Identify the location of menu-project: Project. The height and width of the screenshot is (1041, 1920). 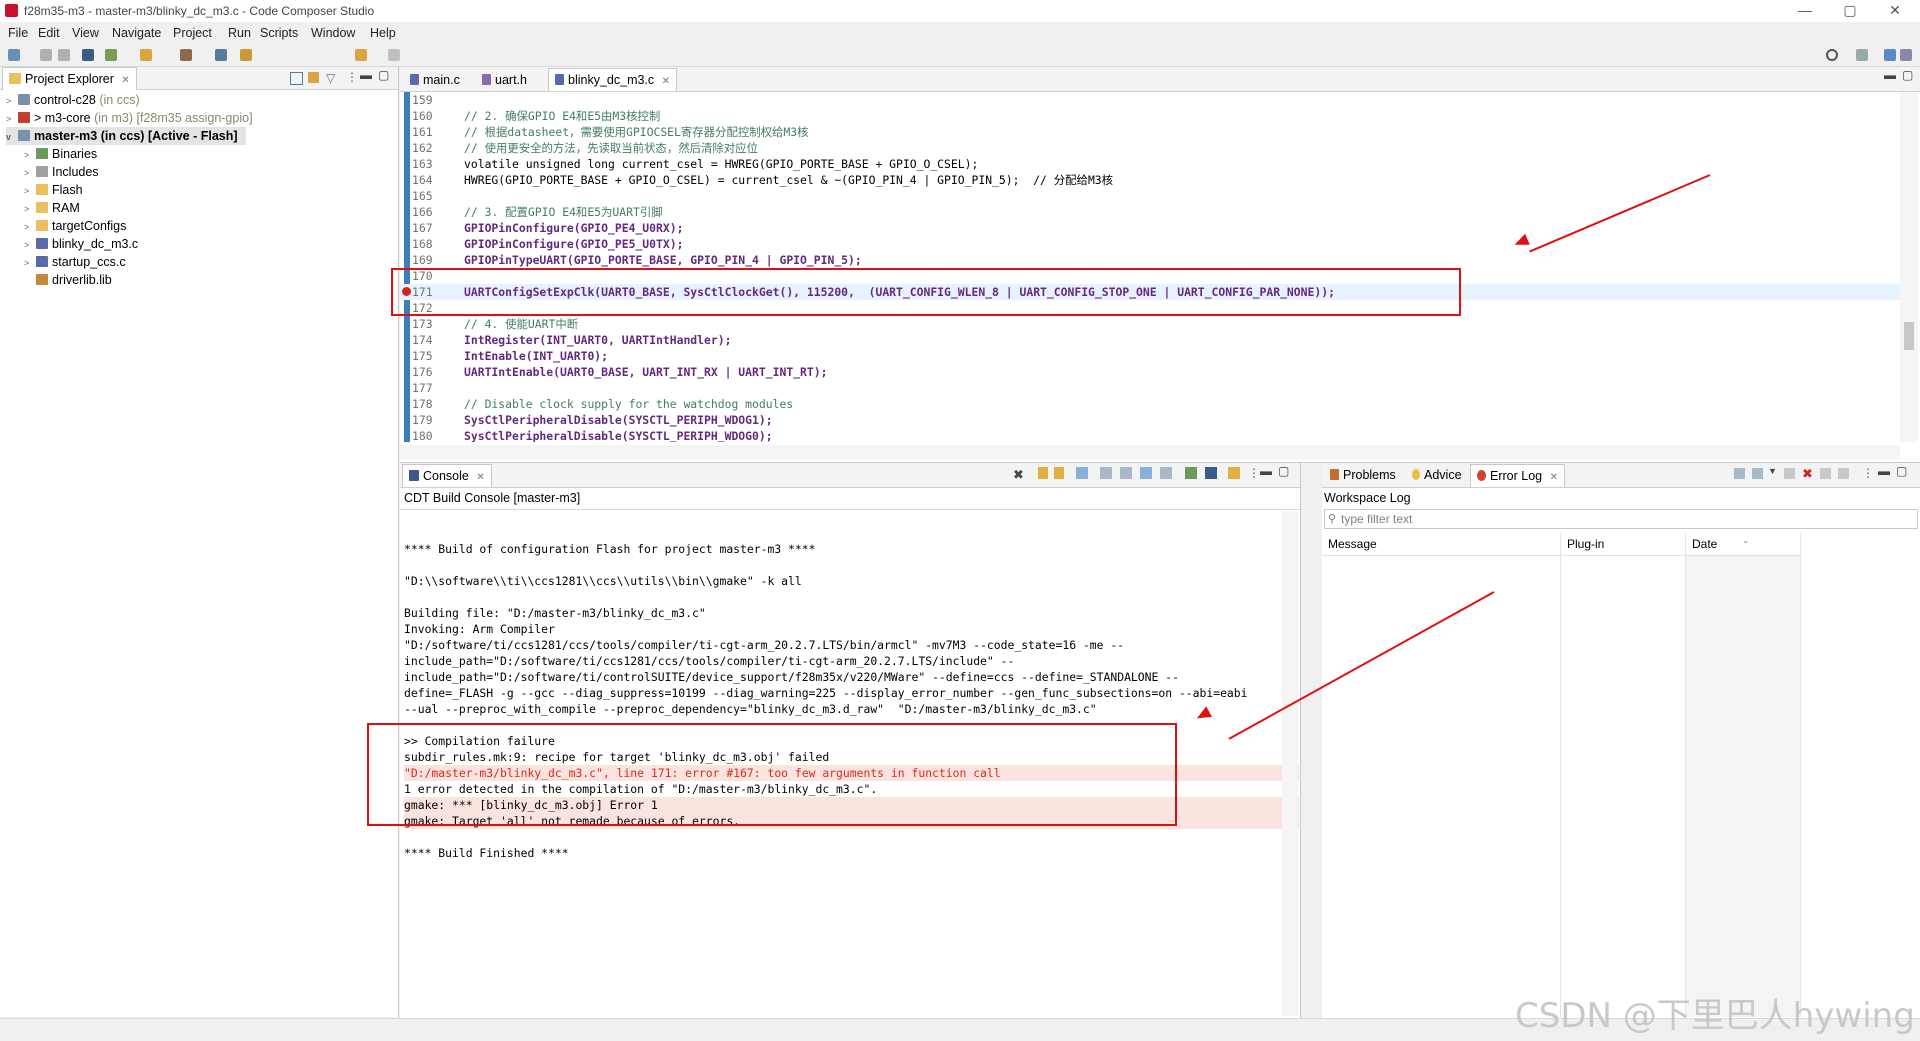
(192, 33).